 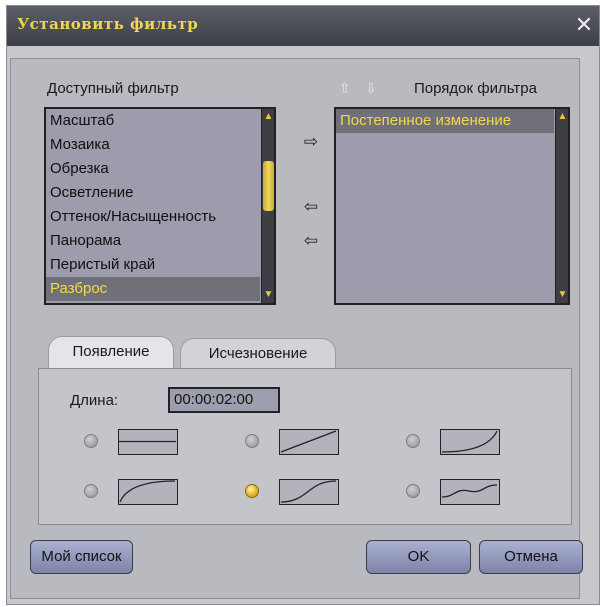 I want to click on curve-preset-s-curve, so click(x=309, y=492).